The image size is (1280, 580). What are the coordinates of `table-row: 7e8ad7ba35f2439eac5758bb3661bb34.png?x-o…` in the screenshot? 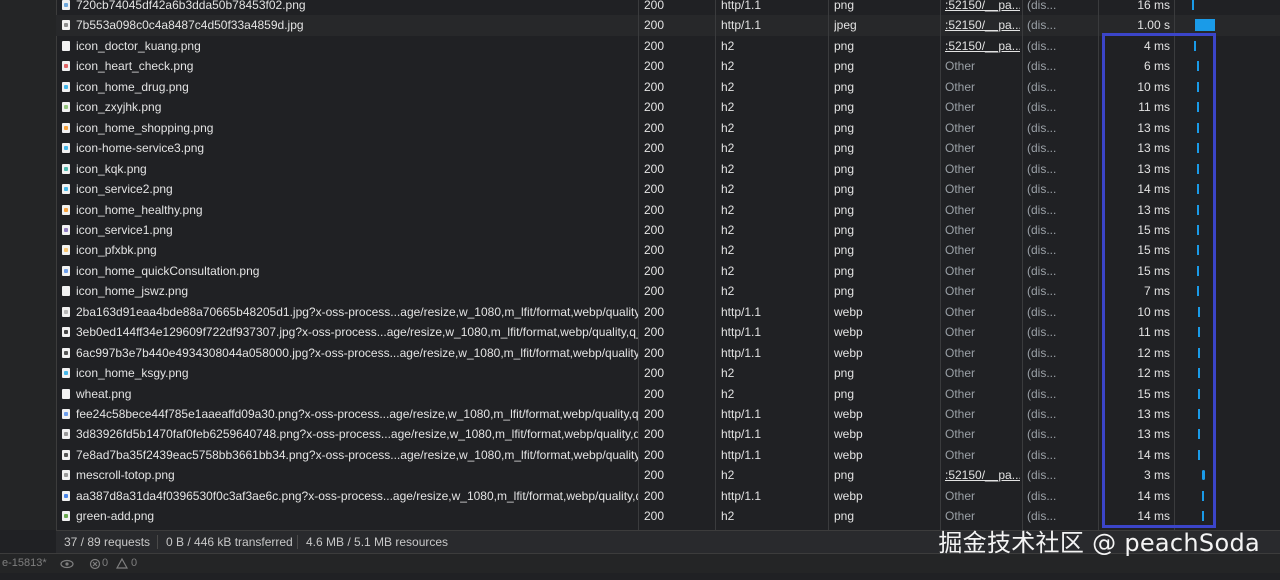 It's located at (668, 455).